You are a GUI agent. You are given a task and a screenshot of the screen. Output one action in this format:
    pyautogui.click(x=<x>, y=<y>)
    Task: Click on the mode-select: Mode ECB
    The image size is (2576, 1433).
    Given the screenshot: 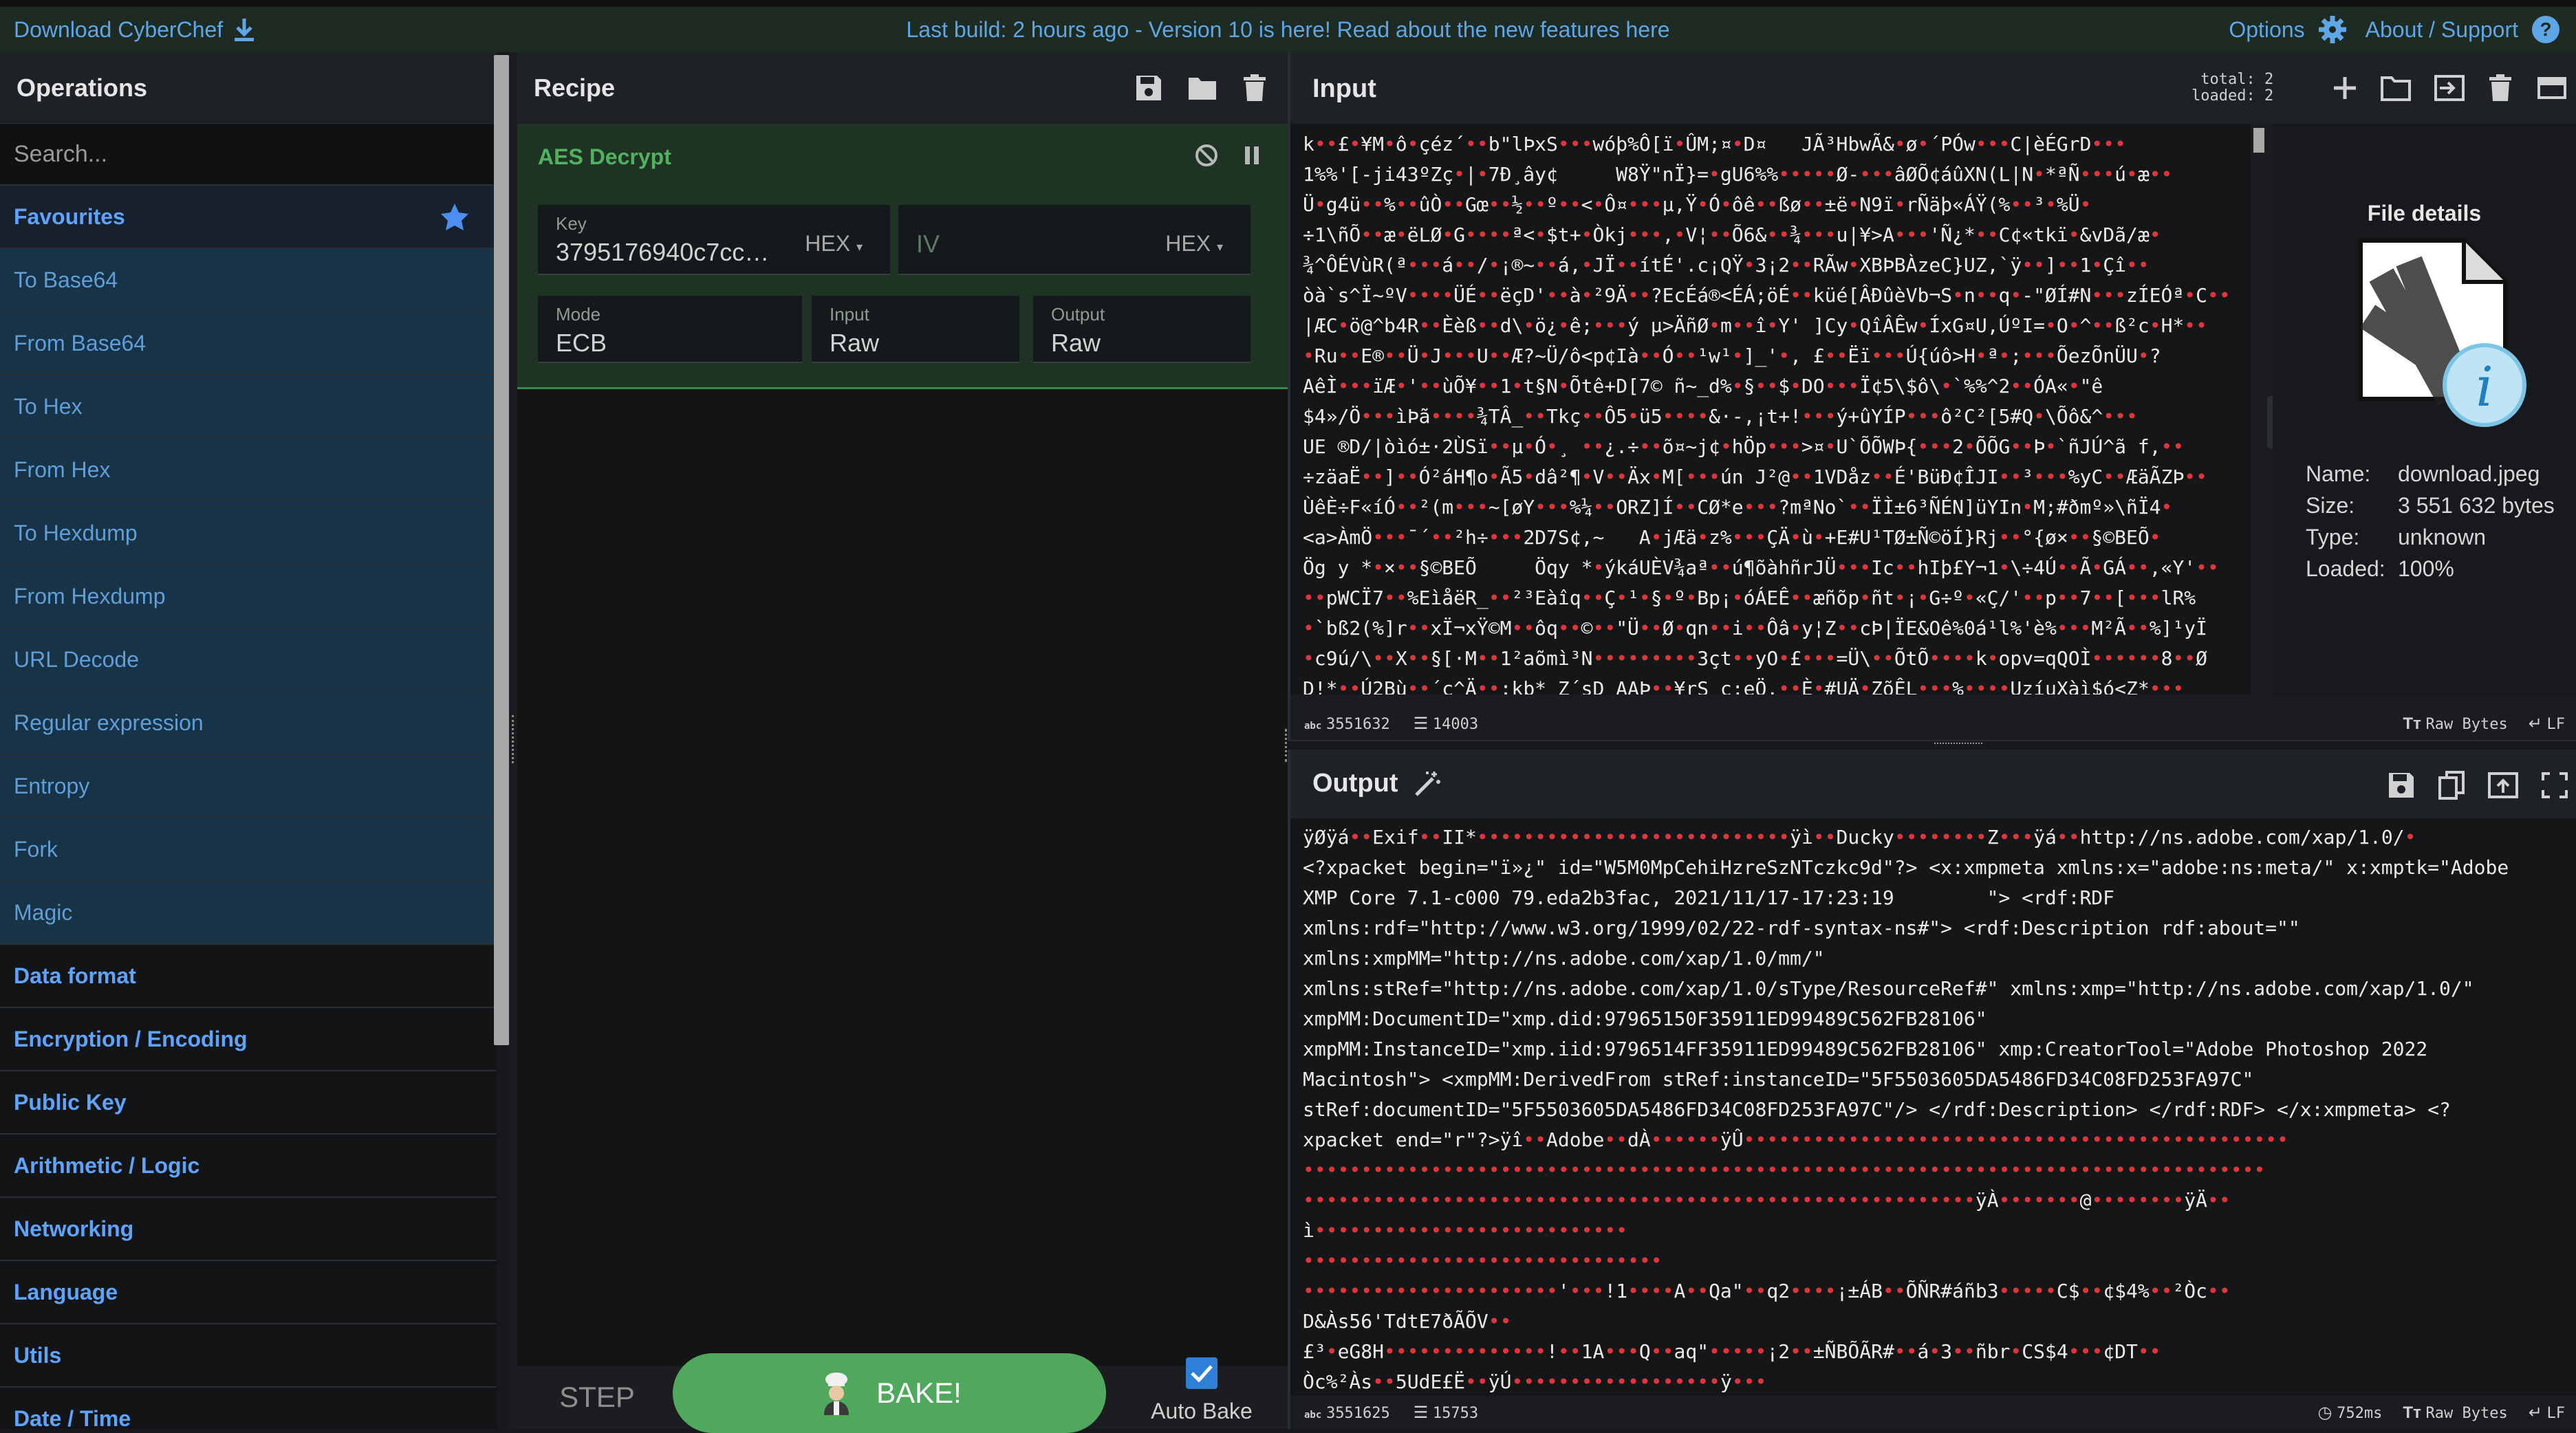 What is the action you would take?
    pyautogui.click(x=670, y=330)
    